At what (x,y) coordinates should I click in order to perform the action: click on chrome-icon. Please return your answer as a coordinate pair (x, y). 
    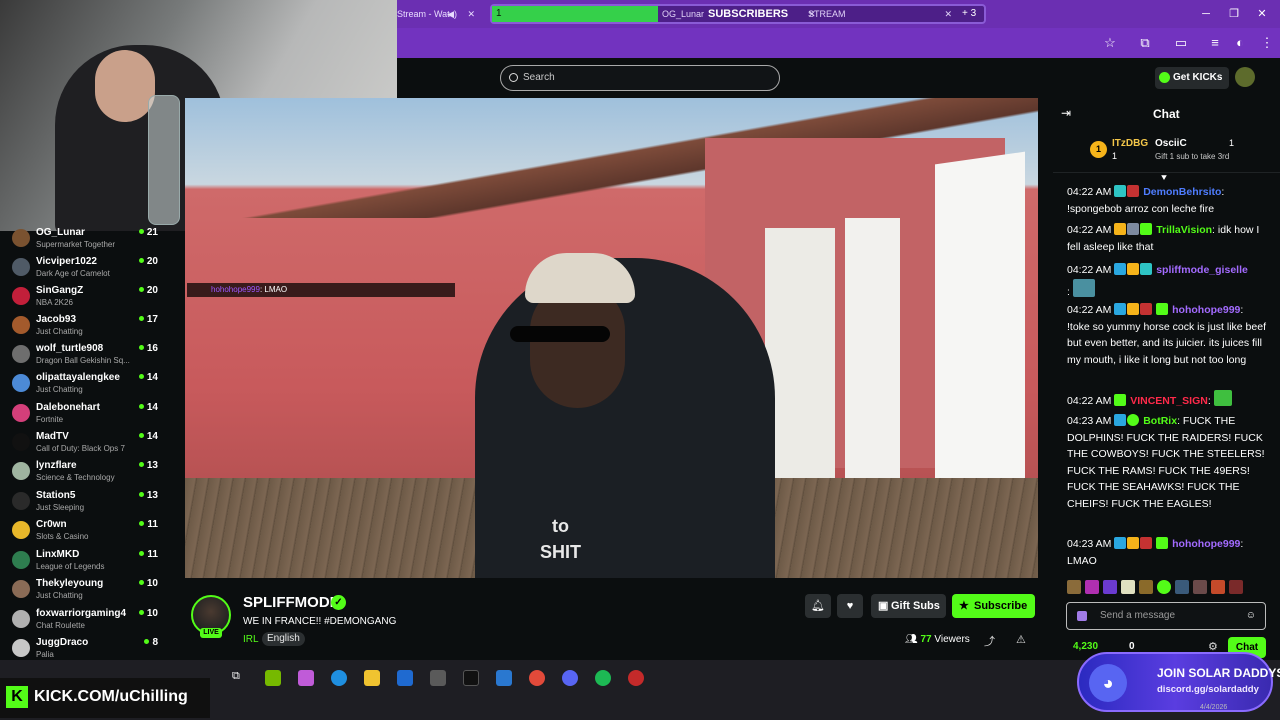
    Looking at the image, I should click on (537, 678).